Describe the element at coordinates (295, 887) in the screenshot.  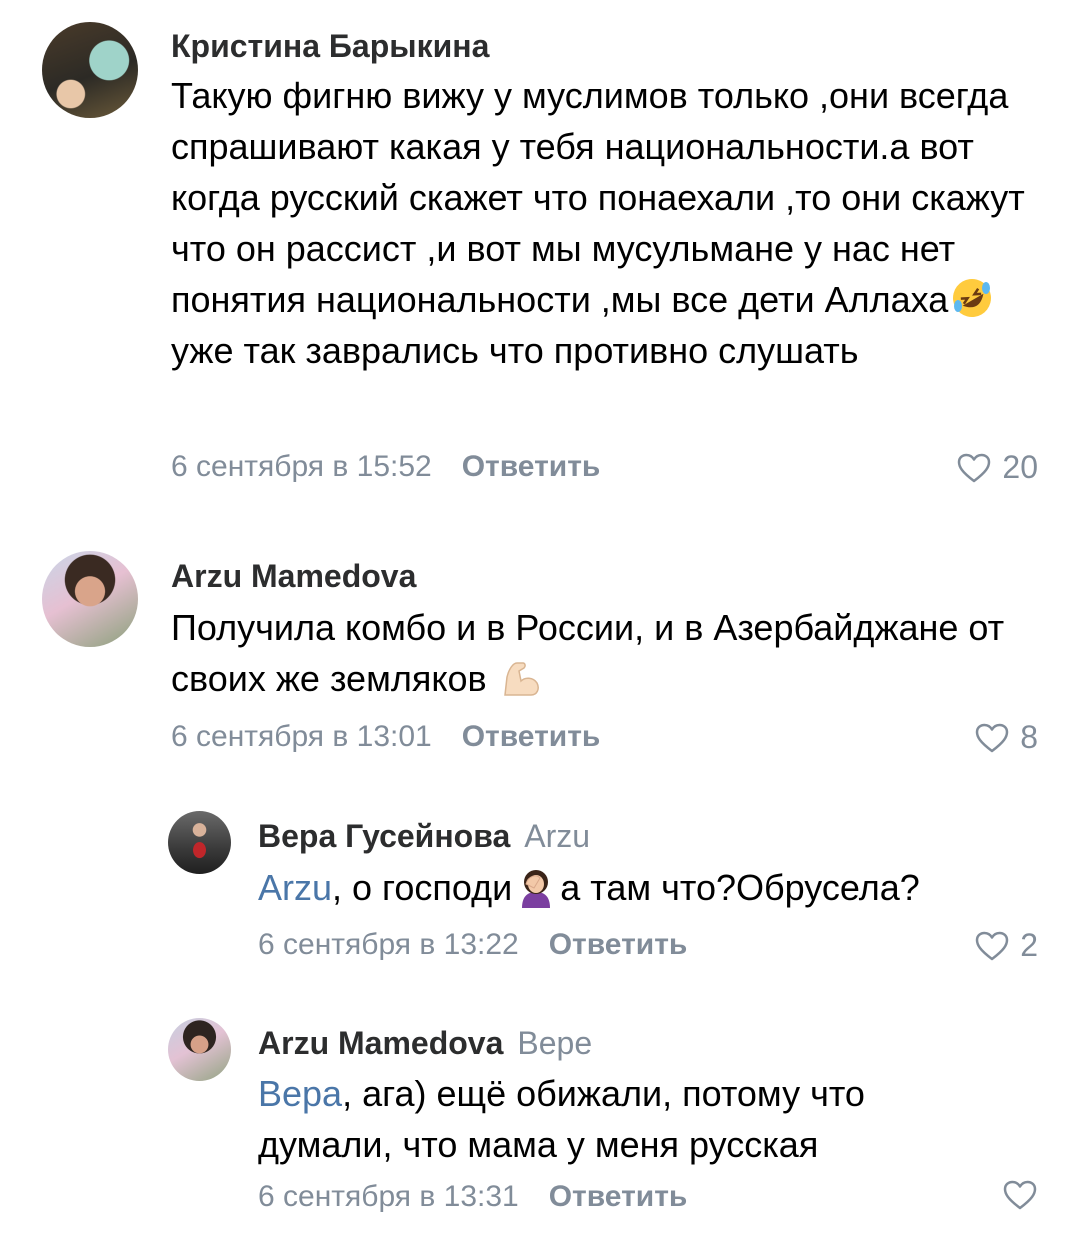
I see `mention-link: Arzu` at that location.